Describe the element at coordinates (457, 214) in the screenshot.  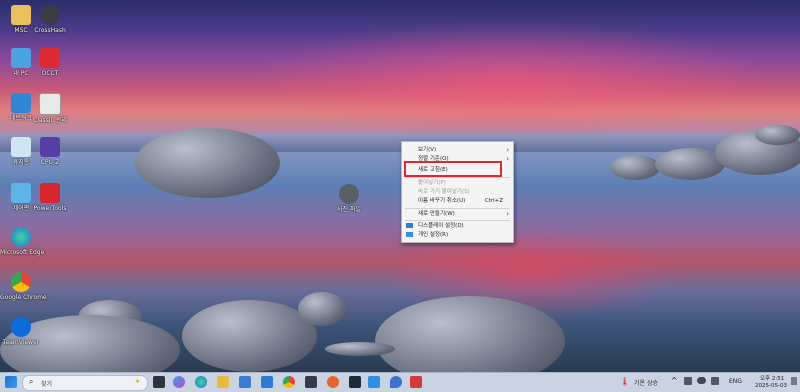
I see `menu-item-new: 새로 만들기(W) ›` at that location.